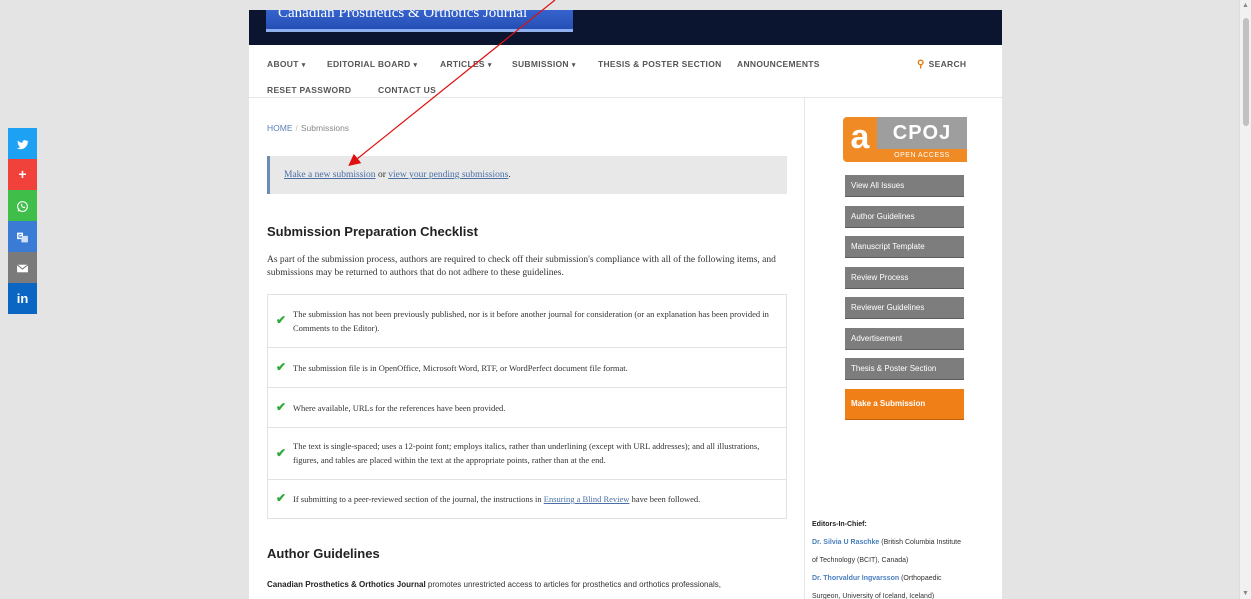 The height and width of the screenshot is (599, 1251). What do you see at coordinates (904, 368) in the screenshot?
I see `thesis-poster-button: Thesis & Poster Section` at bounding box center [904, 368].